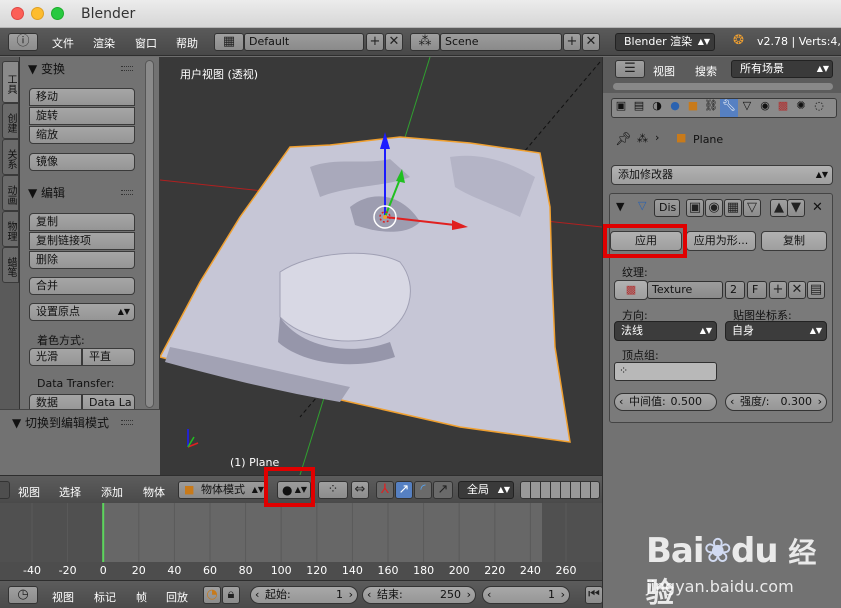 The height and width of the screenshot is (608, 841). I want to click on show-cage-toggle: ▽, so click(752, 208).